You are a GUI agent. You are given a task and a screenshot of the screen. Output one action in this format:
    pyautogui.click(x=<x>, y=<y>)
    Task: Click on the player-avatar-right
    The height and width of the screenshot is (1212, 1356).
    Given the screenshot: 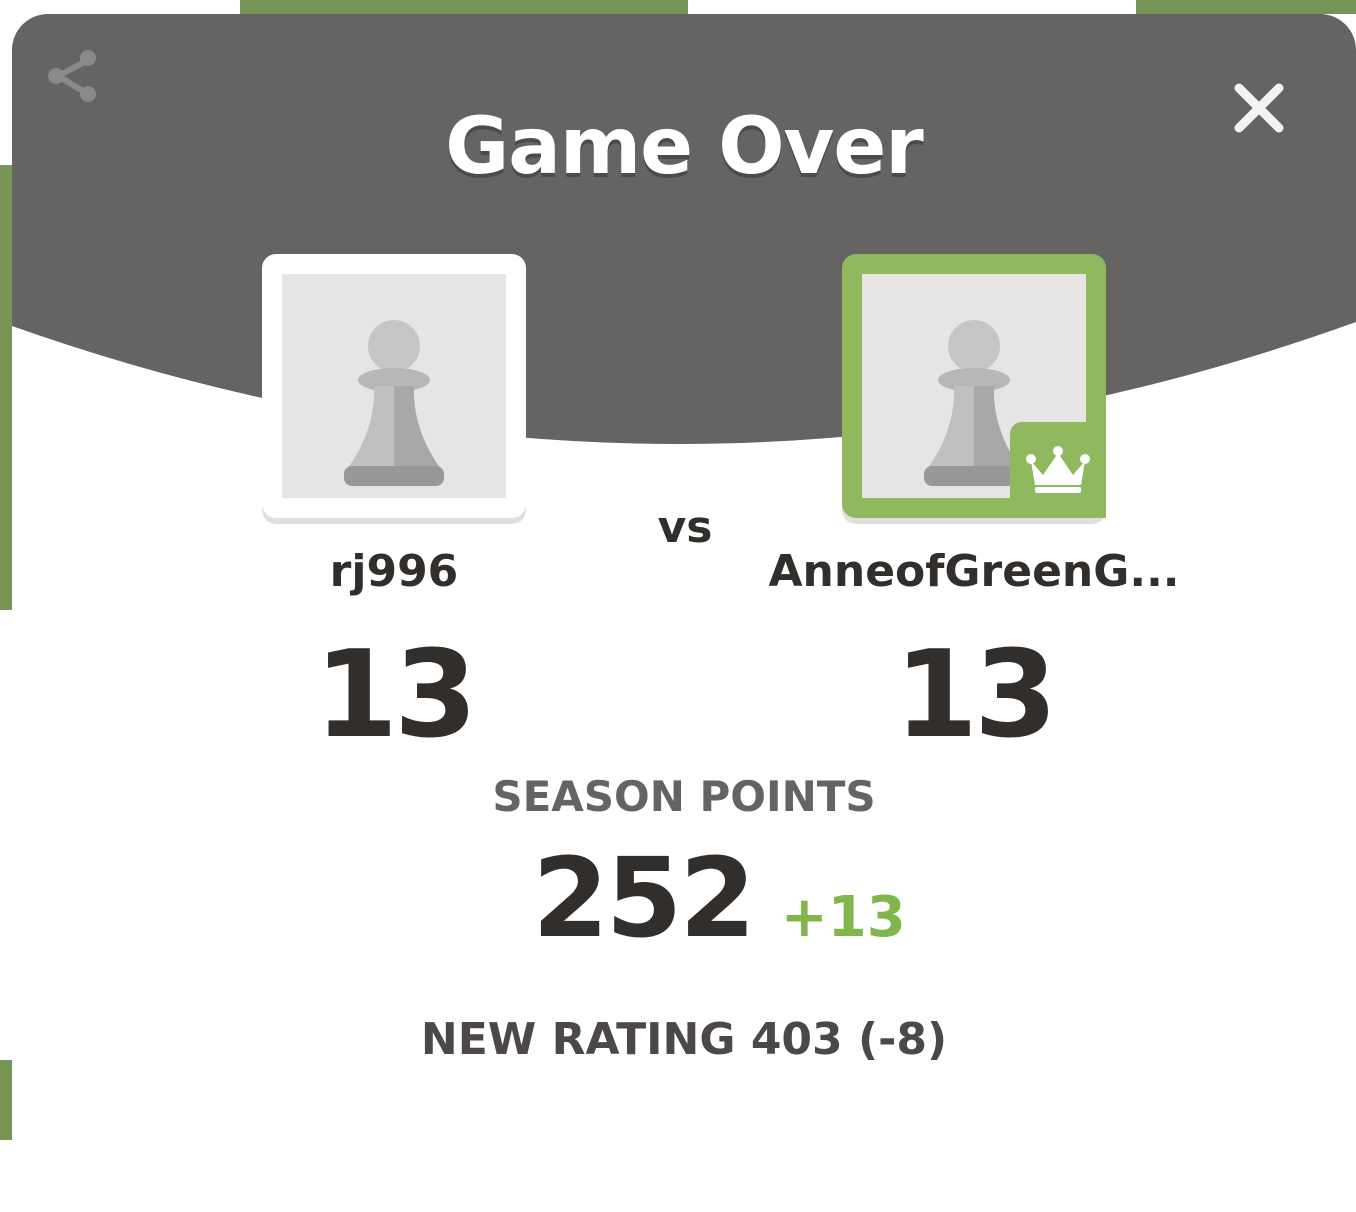 What is the action you would take?
    pyautogui.click(x=974, y=386)
    